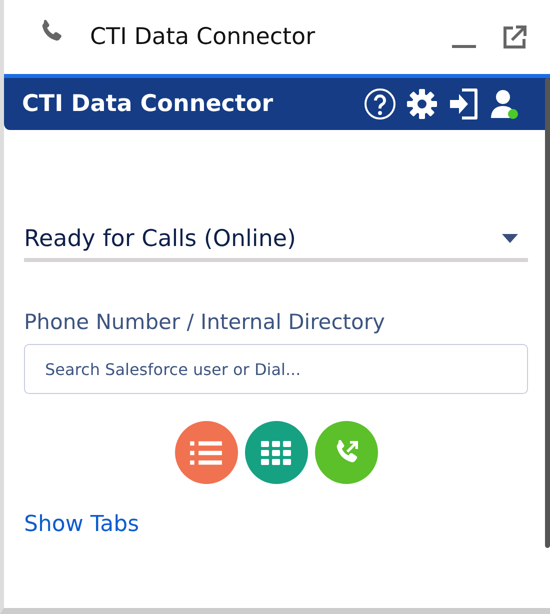 This screenshot has width=550, height=614. I want to click on field-label: Phone Number / Internal Directory, so click(205, 322).